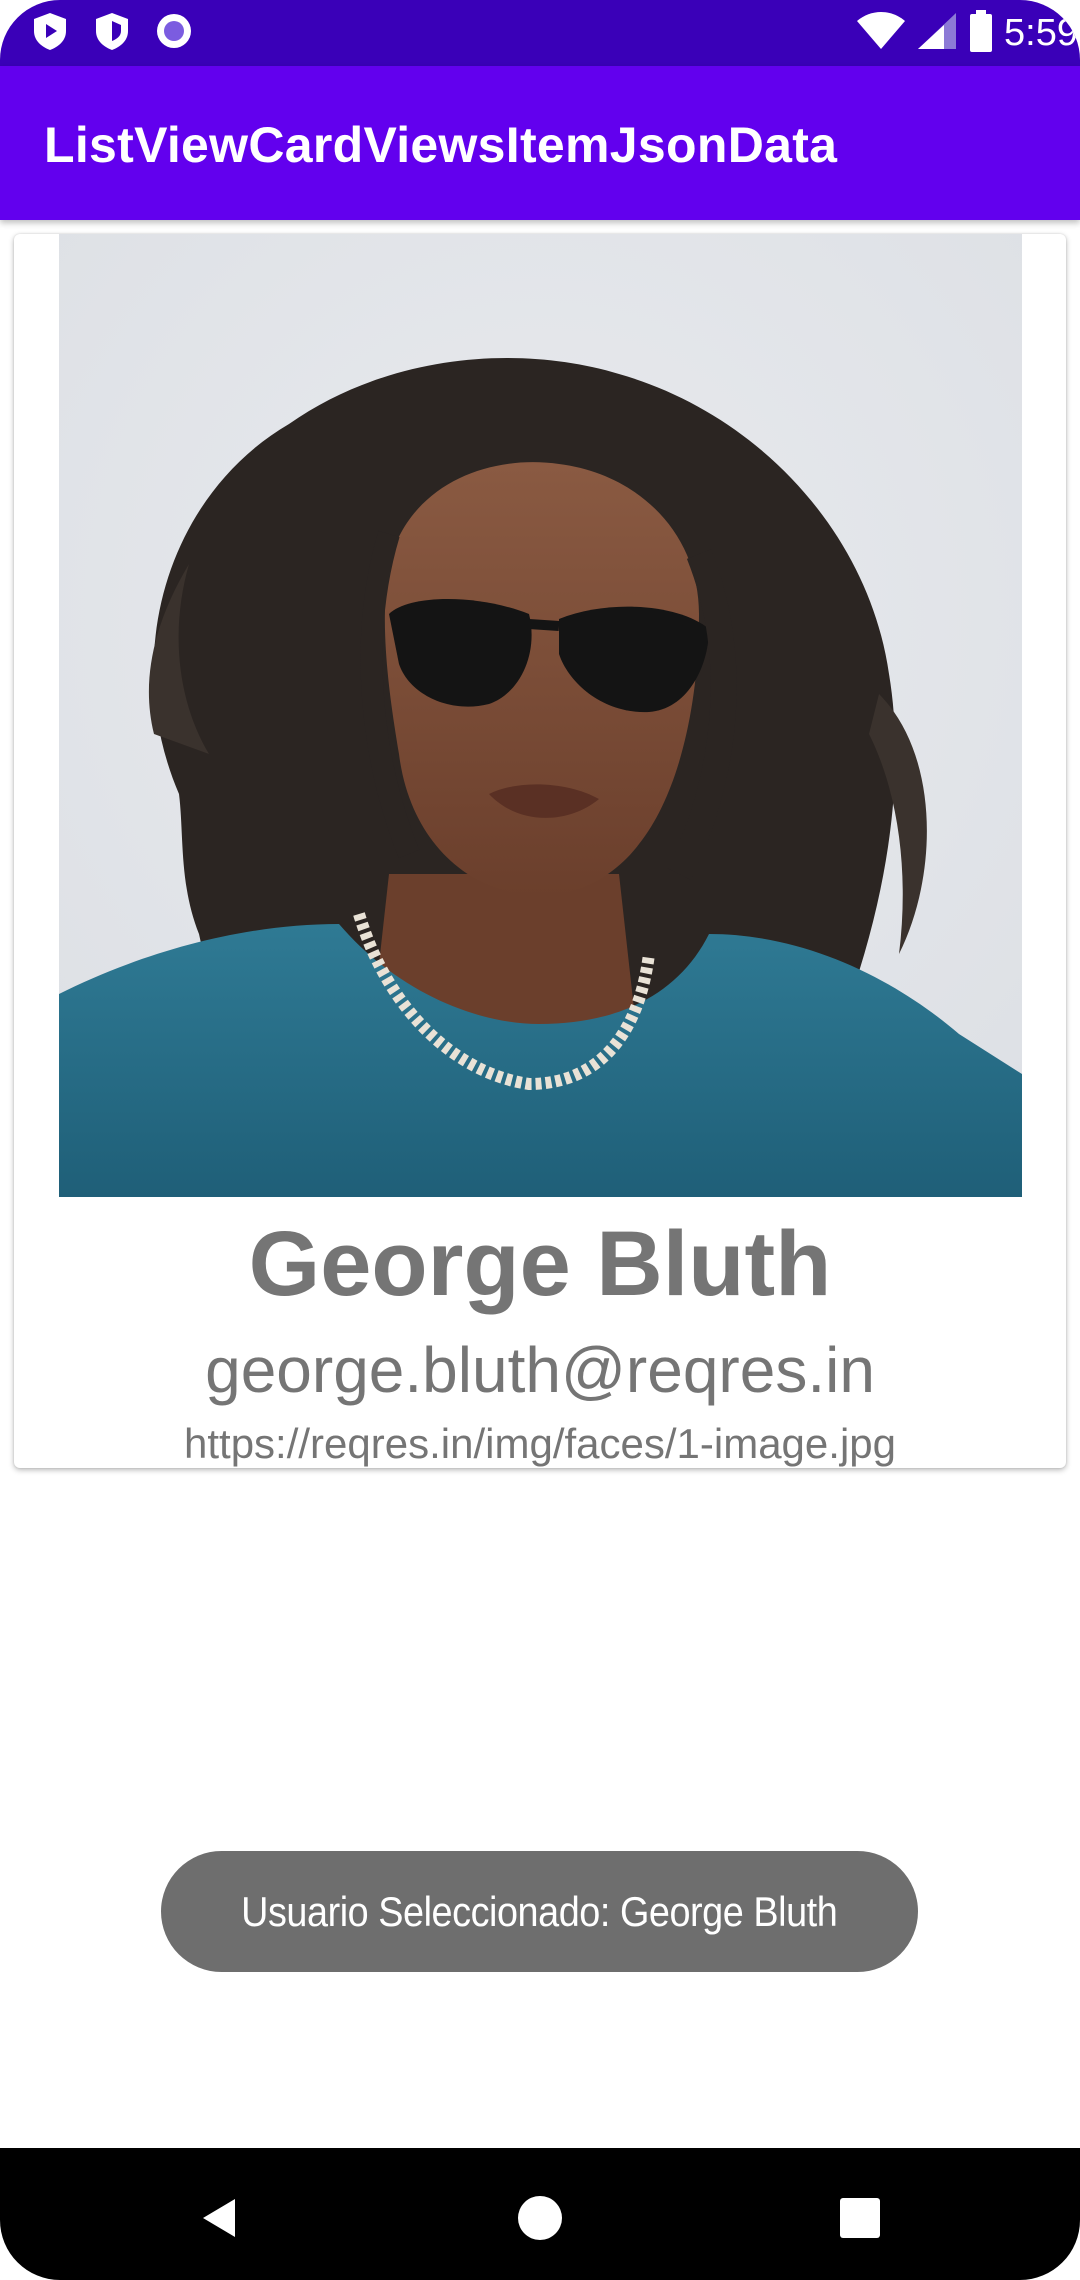  I want to click on toast-message: Usuario Seleccionado: George Bluth, so click(539, 1911).